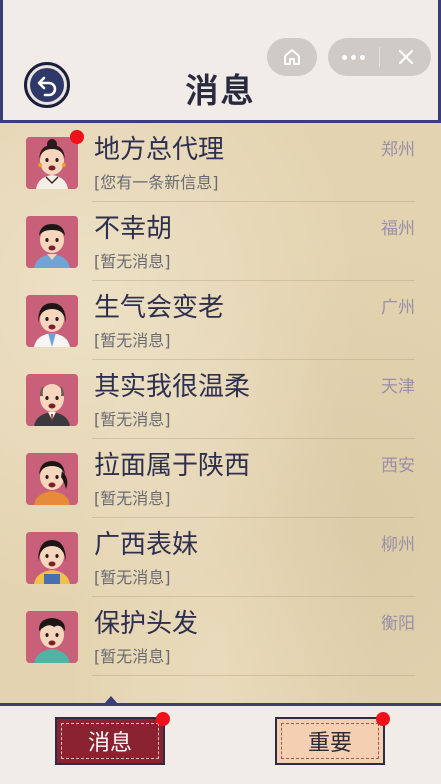 This screenshot has height=784, width=441. Describe the element at coordinates (52, 163) in the screenshot. I see `woman-bun-avatar` at that location.